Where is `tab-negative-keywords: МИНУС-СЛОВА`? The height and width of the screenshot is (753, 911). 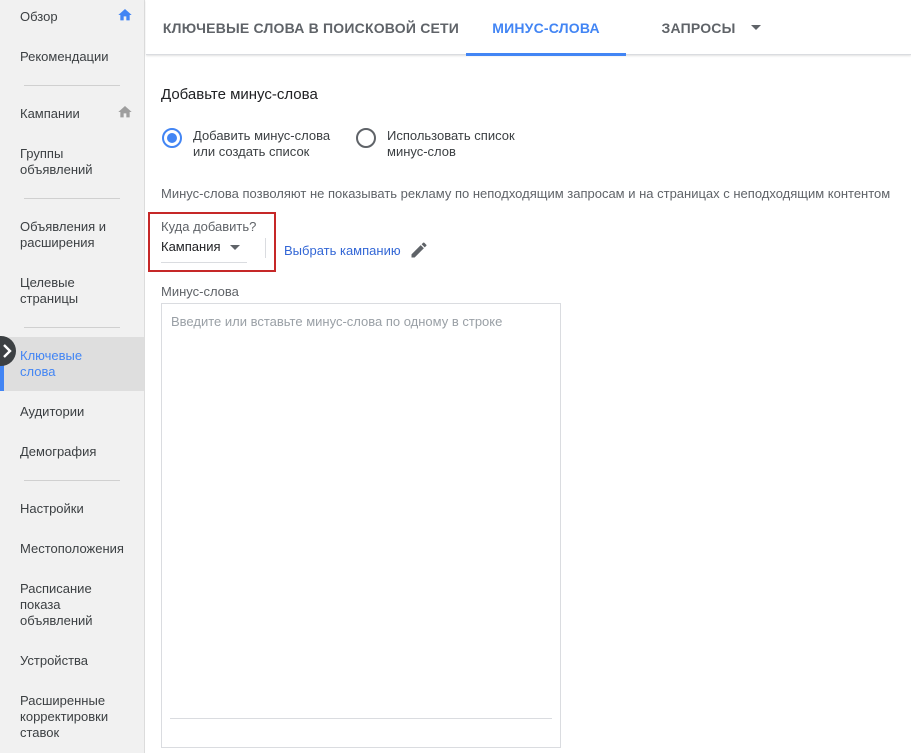
tab-negative-keywords: МИНУС-СЛОВА is located at coordinates (546, 28).